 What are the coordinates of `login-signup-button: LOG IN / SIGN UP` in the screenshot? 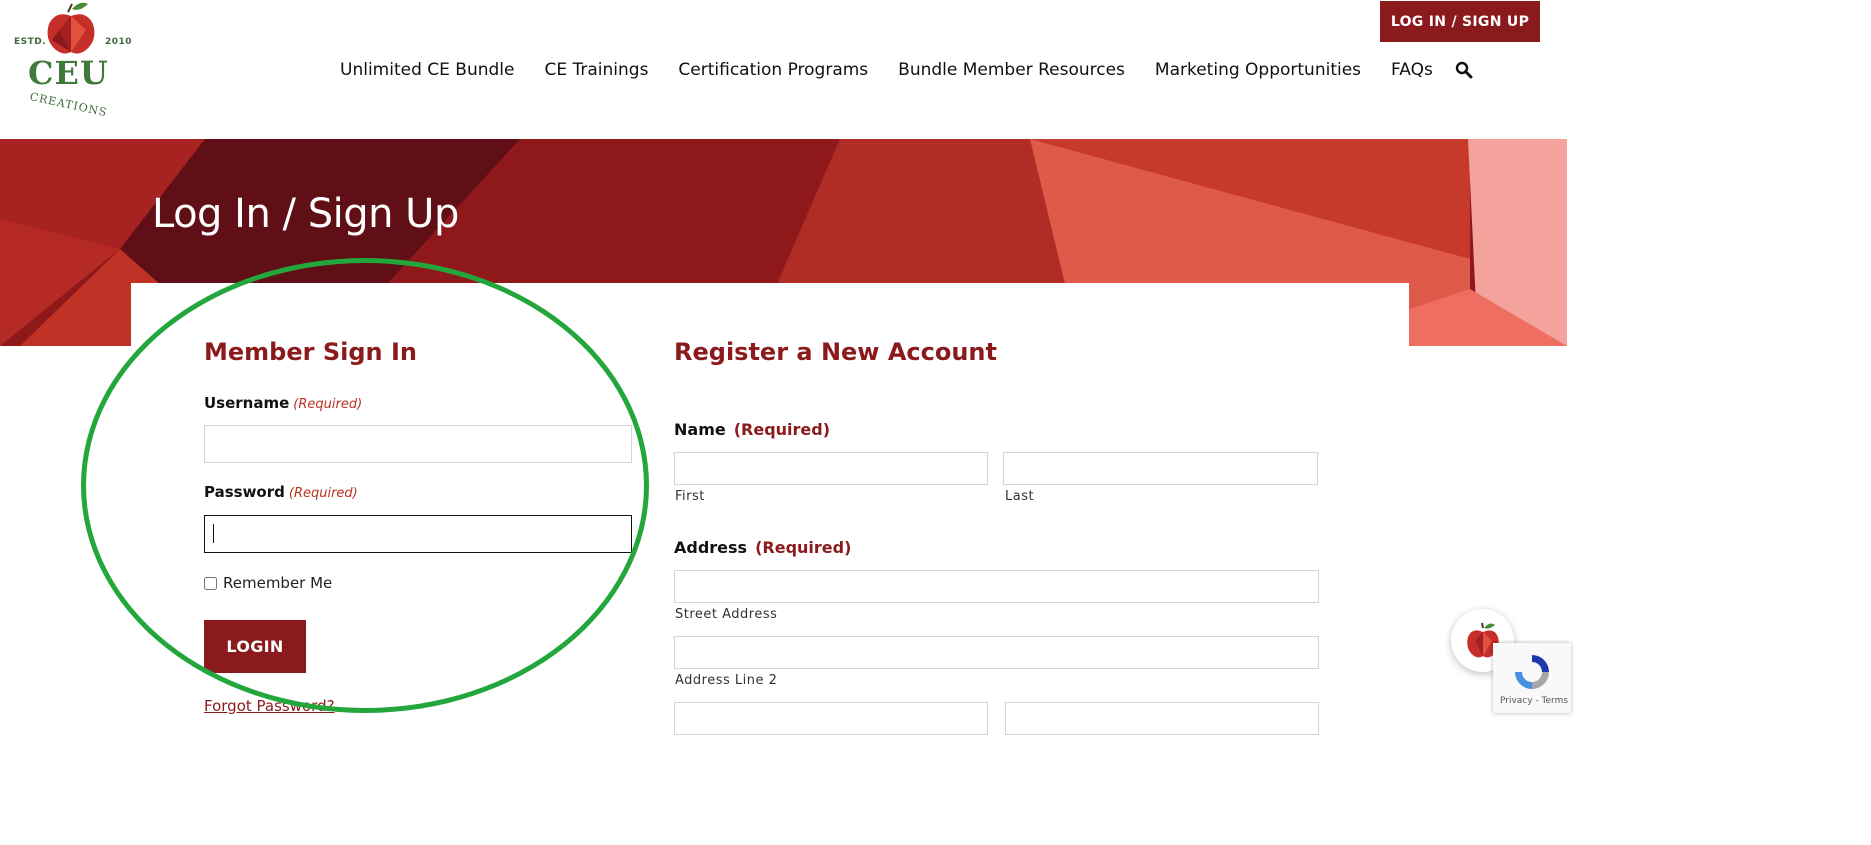 It's located at (1460, 21).